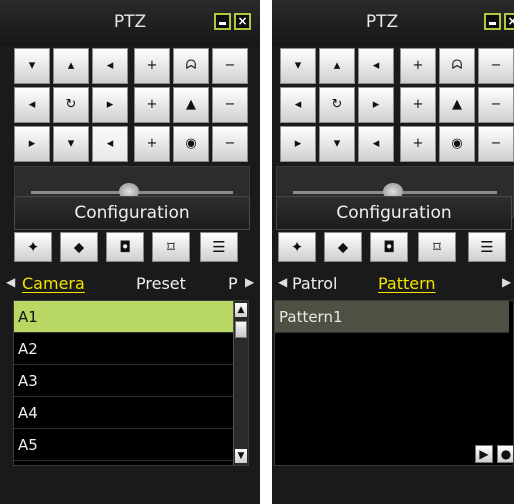  What do you see at coordinates (407, 283) in the screenshot?
I see `tab-pattern: Pattern` at bounding box center [407, 283].